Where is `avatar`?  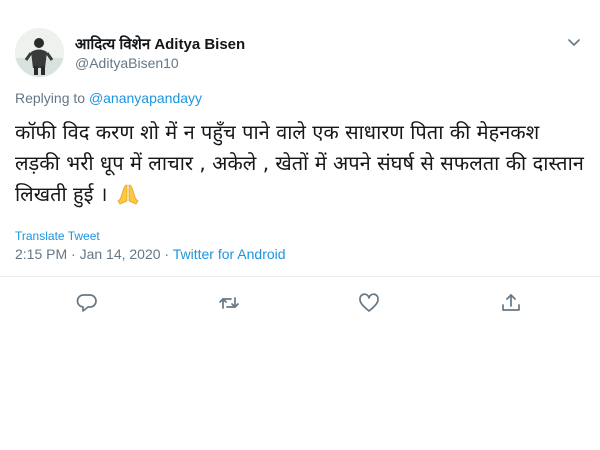 avatar is located at coordinates (39, 52).